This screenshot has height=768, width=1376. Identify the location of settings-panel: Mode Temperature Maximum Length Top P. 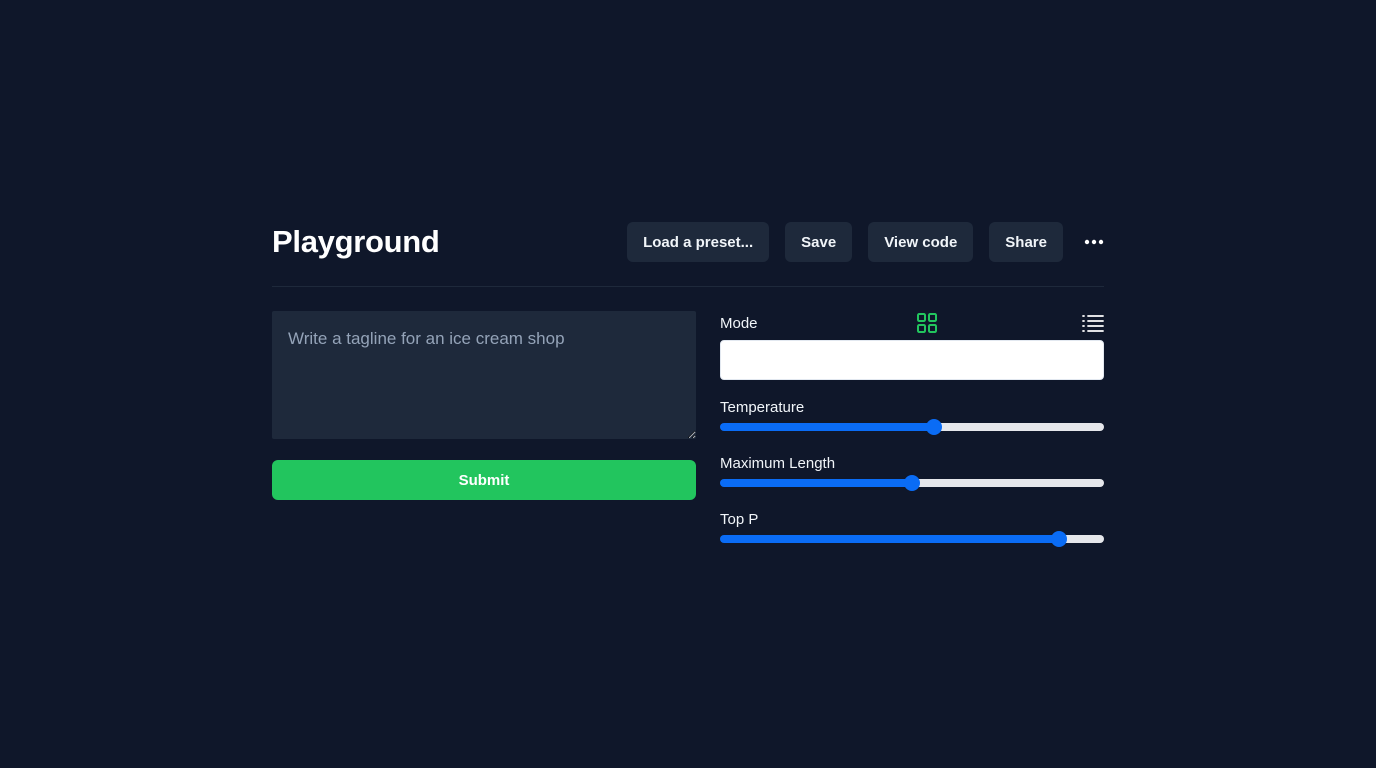
(912, 429).